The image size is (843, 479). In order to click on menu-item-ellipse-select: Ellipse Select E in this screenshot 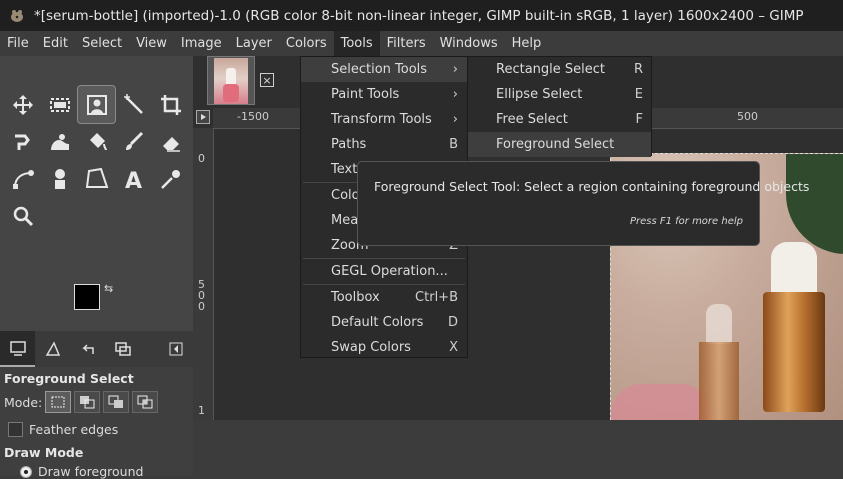, I will do `click(559, 94)`.